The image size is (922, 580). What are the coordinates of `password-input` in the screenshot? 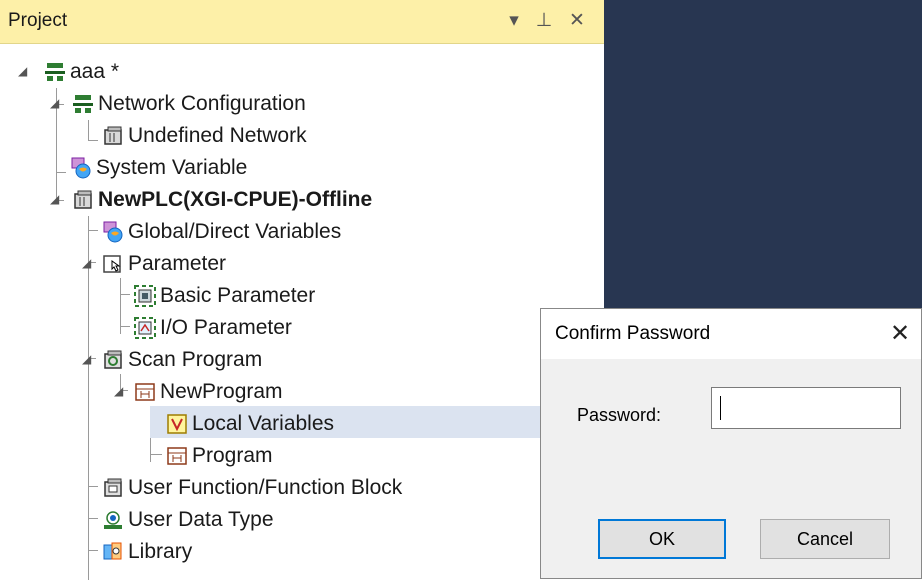 It's located at (806, 408).